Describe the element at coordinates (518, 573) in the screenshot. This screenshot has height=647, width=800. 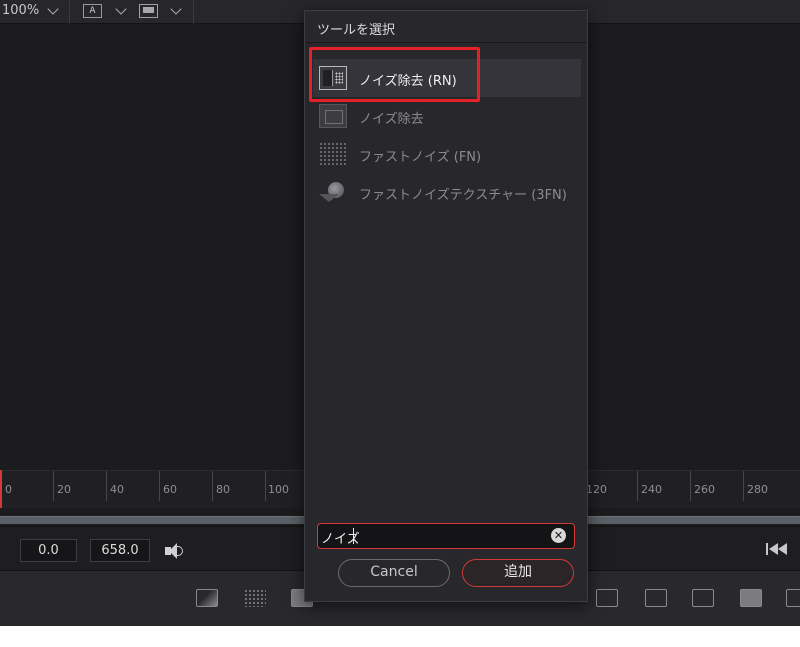
I see `add-button: 追加` at that location.